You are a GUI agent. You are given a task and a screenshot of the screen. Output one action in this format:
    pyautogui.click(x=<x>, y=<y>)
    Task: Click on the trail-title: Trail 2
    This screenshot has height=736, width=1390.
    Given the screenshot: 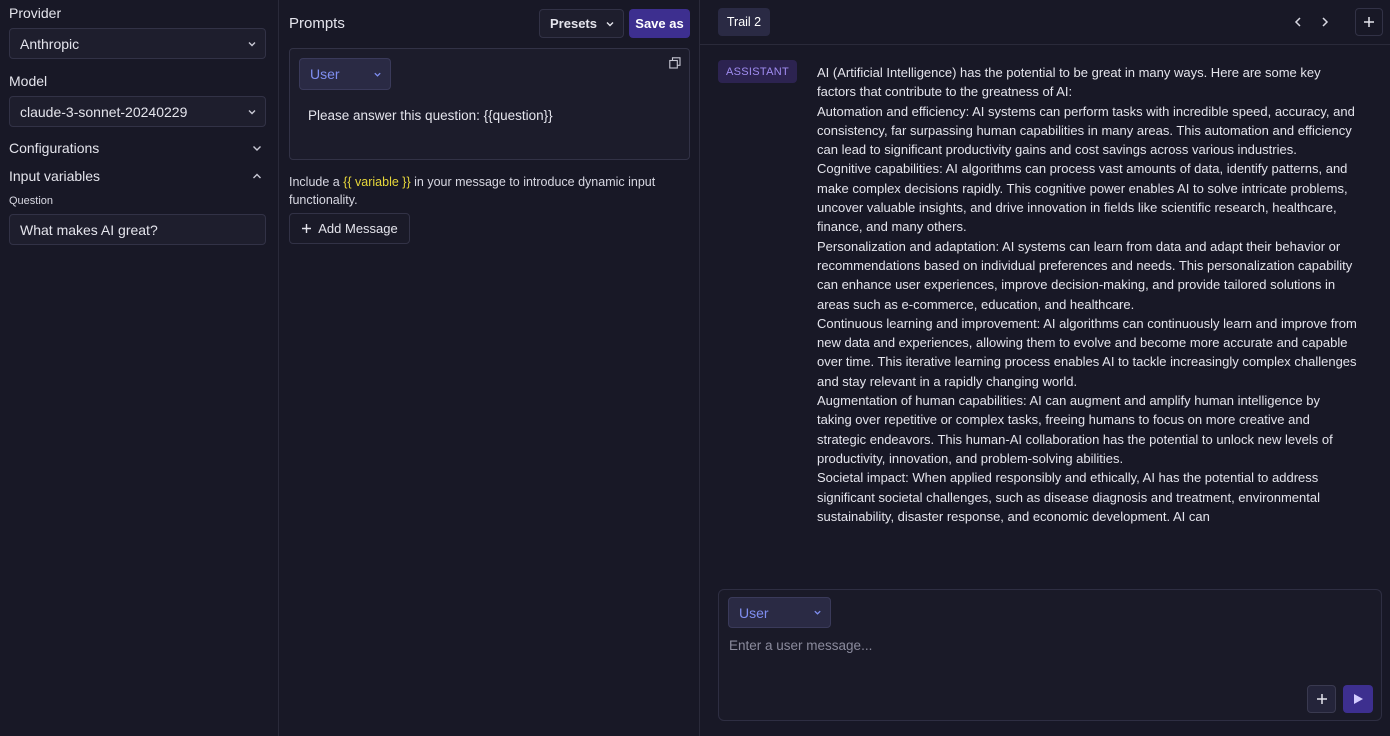 What is the action you would take?
    pyautogui.click(x=744, y=22)
    